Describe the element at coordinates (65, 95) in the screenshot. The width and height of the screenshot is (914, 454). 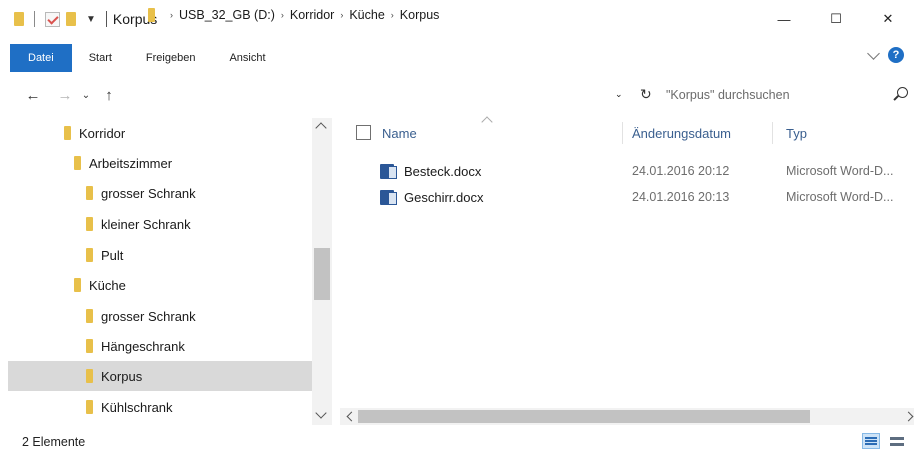
I see `forward-button: →` at that location.